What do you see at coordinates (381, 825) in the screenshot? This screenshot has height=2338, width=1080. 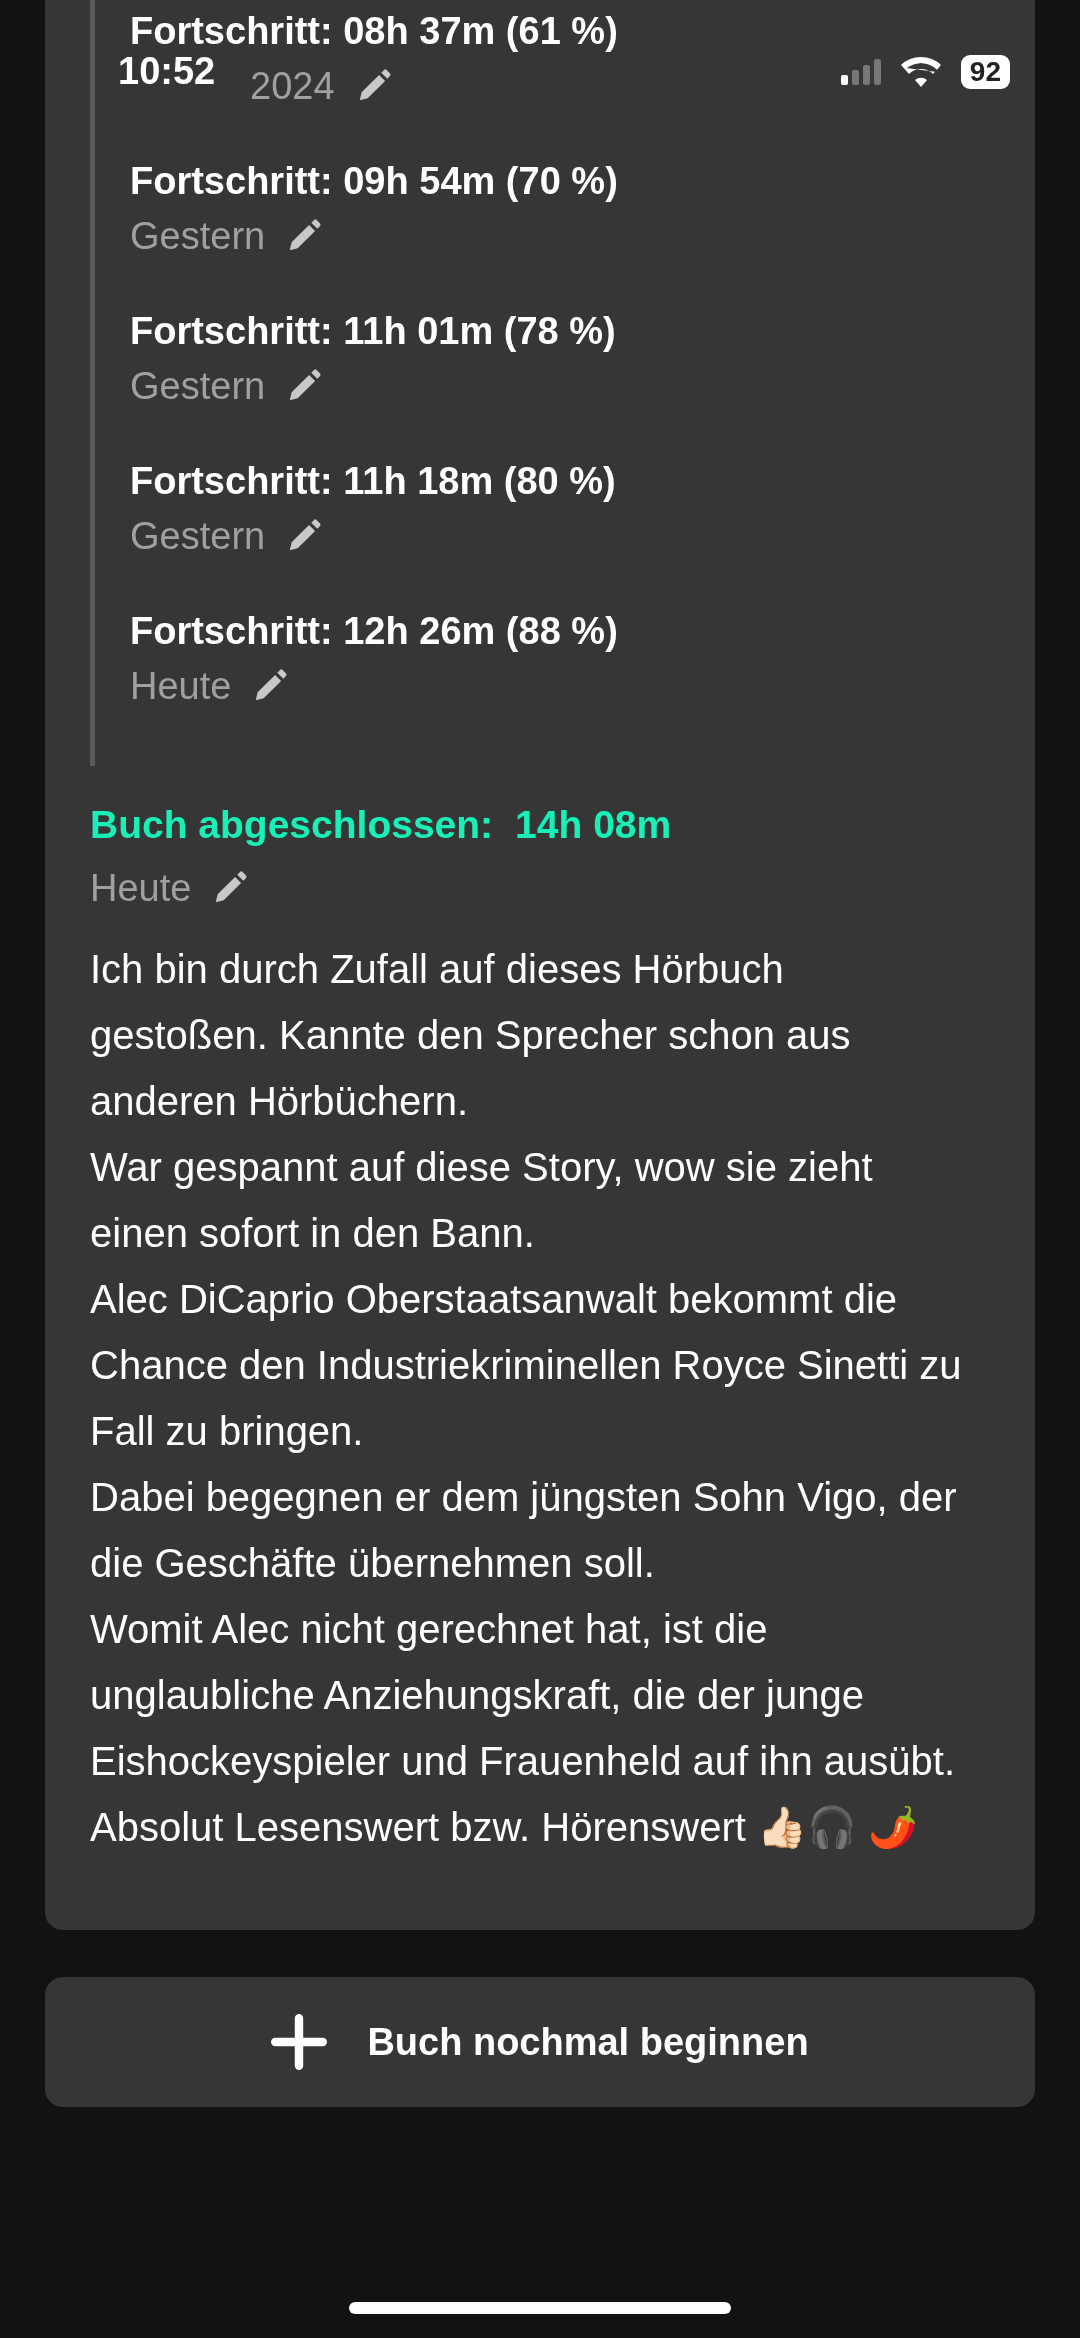 I see `finished-title: Buch abgeschlossen: 14h 08m` at bounding box center [381, 825].